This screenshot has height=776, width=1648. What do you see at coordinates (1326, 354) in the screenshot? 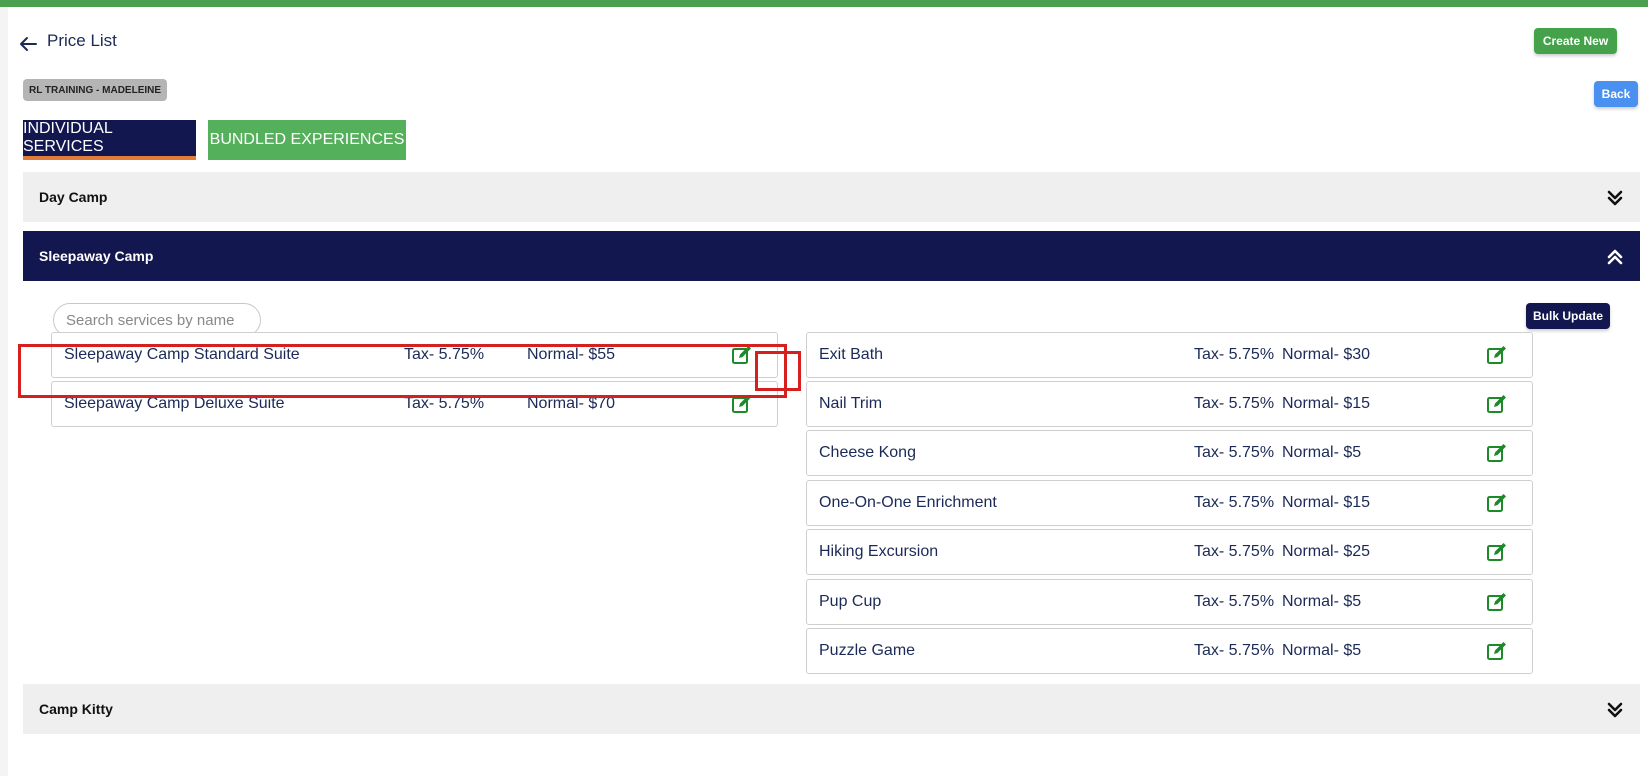
I see `service-price: Normal- $30` at bounding box center [1326, 354].